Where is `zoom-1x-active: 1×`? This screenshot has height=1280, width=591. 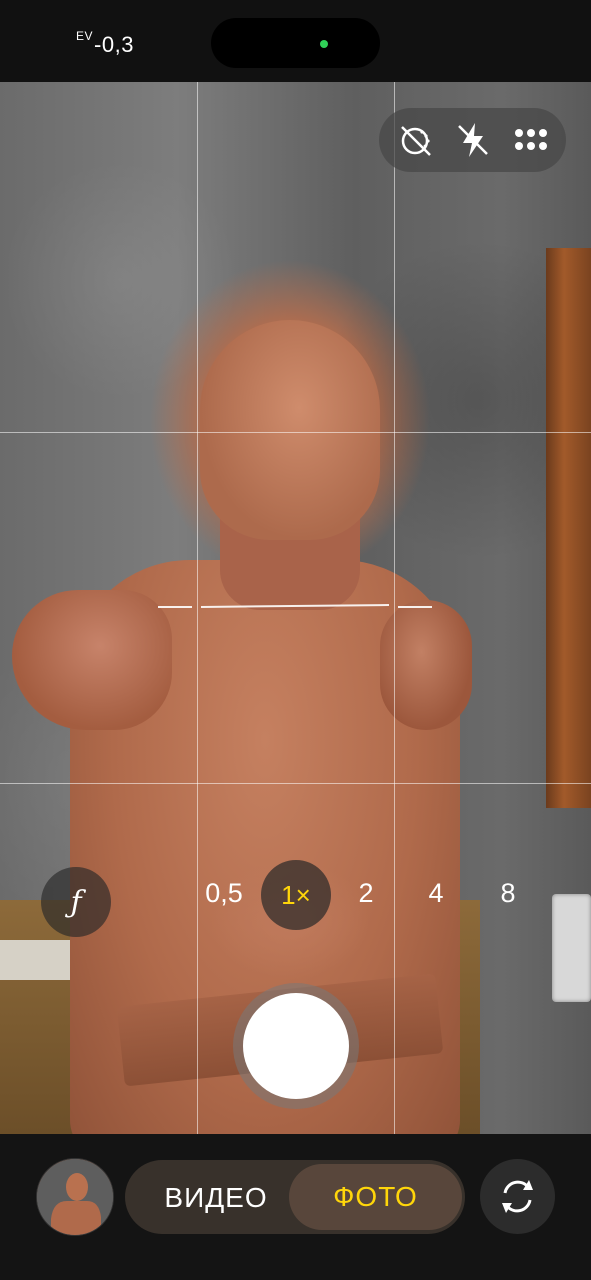 zoom-1x-active: 1× is located at coordinates (296, 895).